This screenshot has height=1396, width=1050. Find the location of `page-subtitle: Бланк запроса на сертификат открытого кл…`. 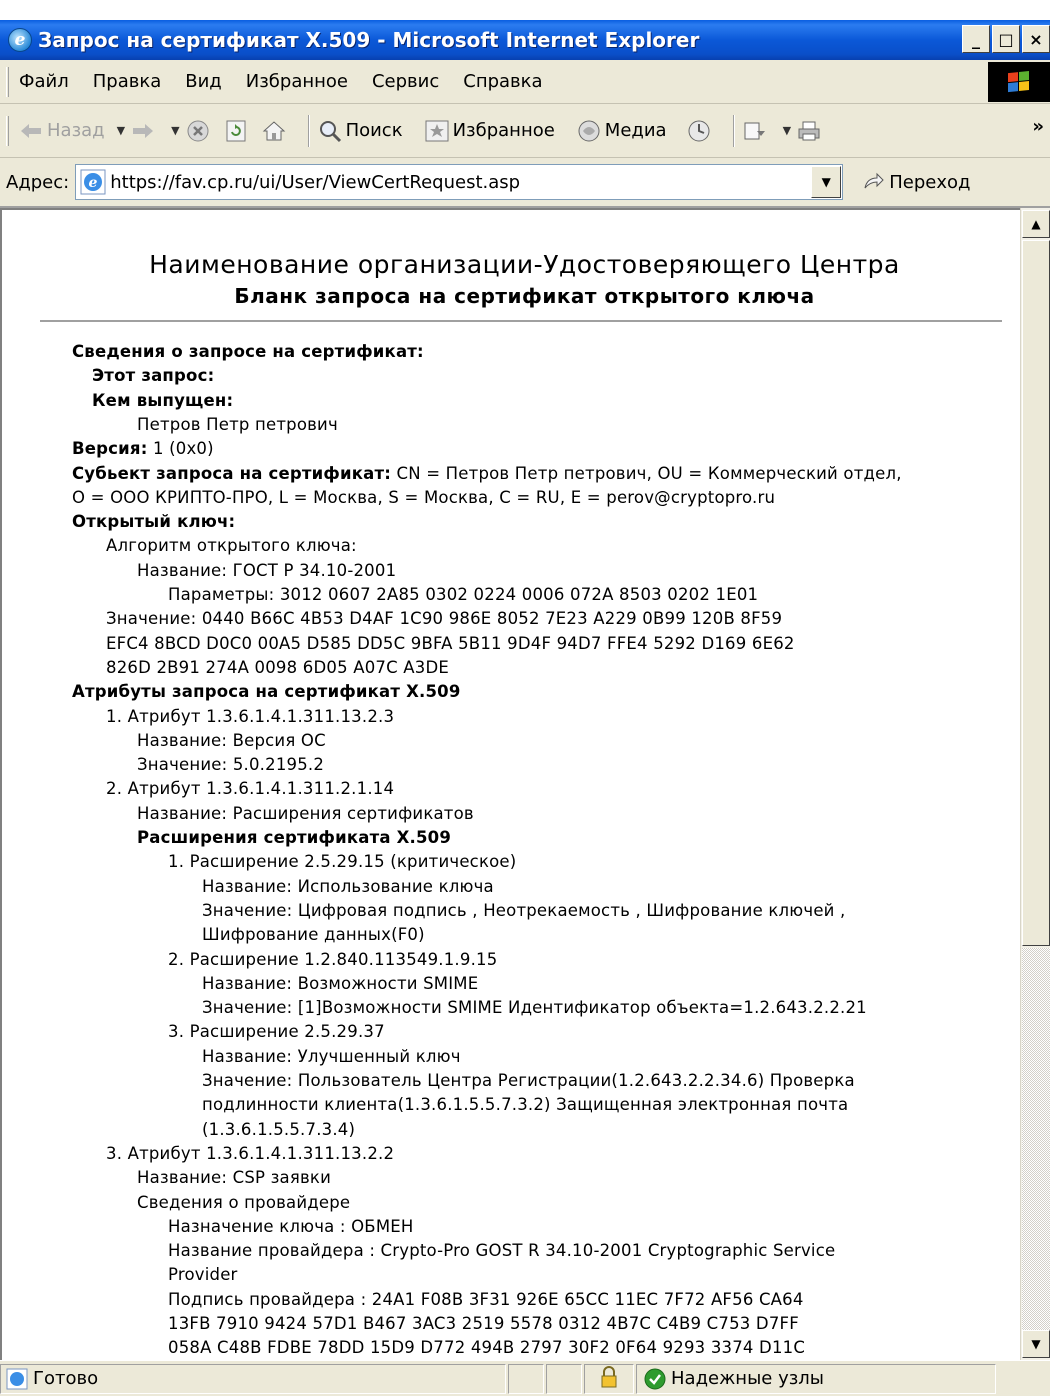

page-subtitle: Бланк запроса на сертификат открытого кл… is located at coordinates (524, 296).